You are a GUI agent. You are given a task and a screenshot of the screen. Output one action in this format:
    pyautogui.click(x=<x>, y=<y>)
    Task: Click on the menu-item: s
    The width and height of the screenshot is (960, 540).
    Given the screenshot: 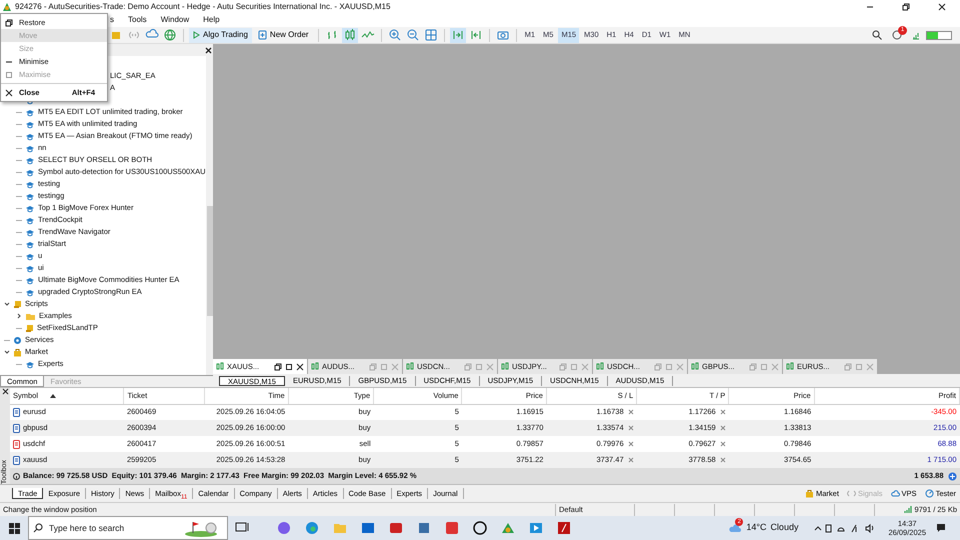 What is the action you would take?
    pyautogui.click(x=117, y=20)
    